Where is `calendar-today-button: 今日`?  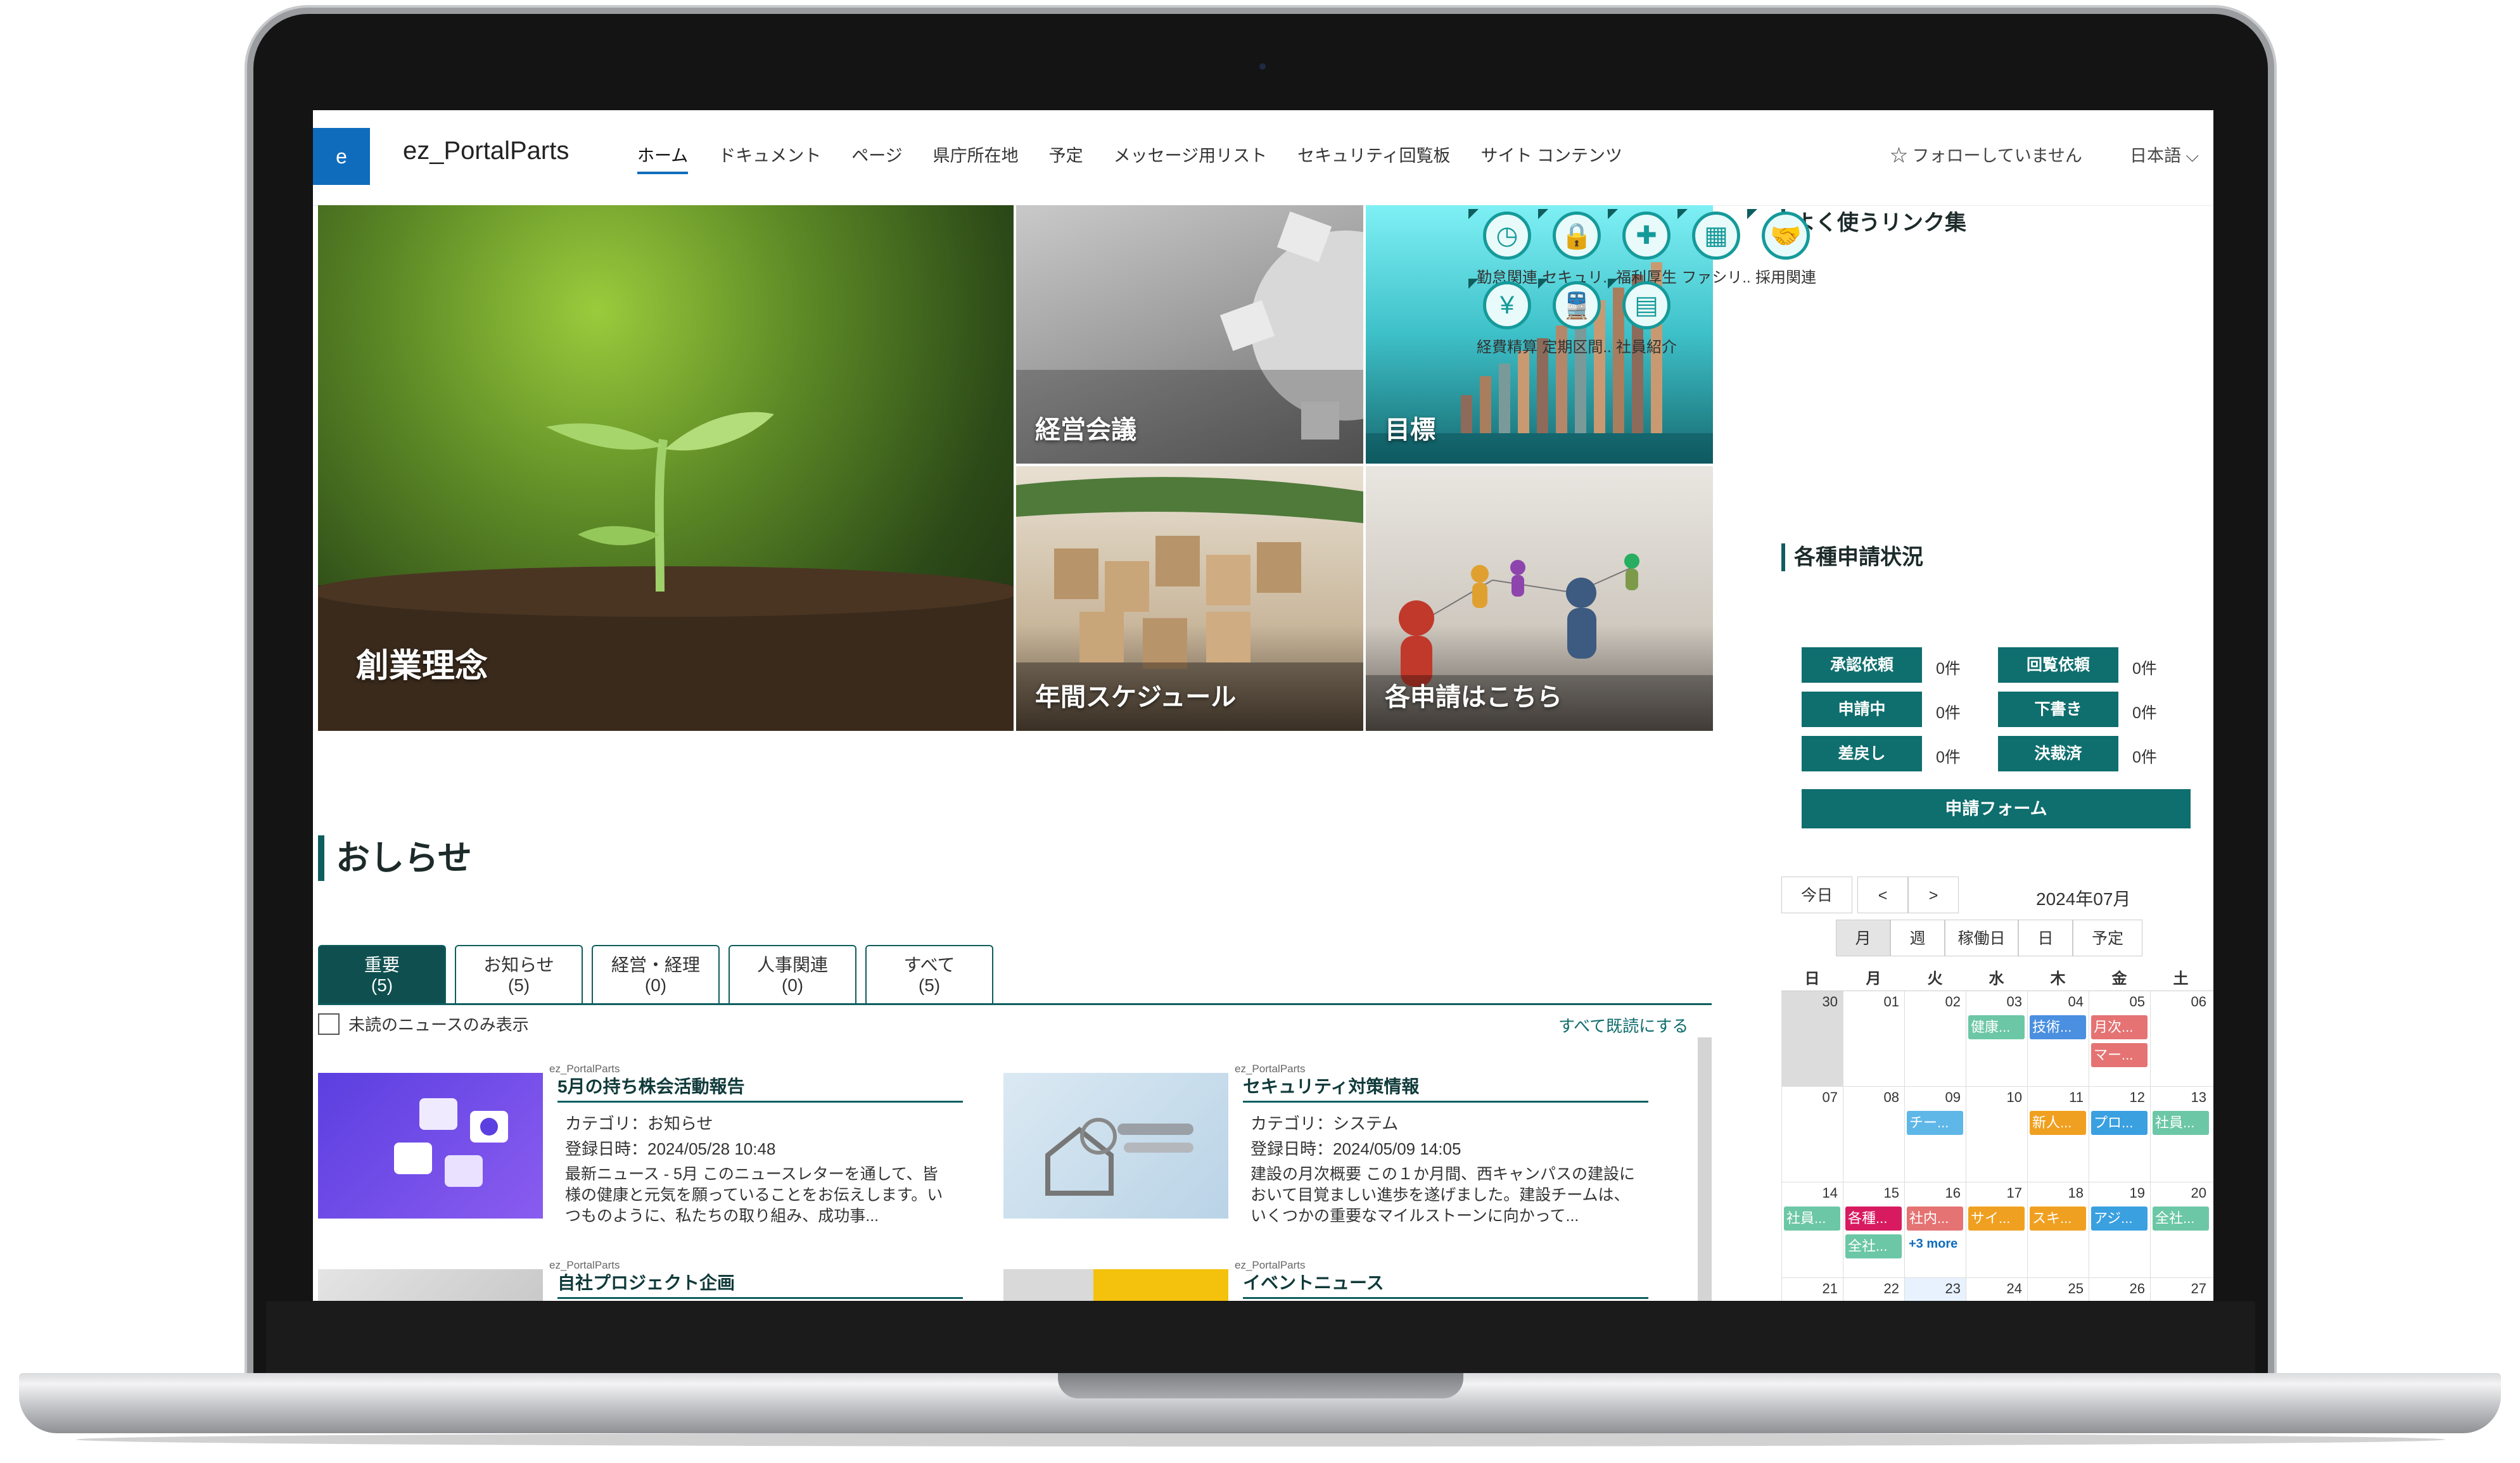 calendar-today-button: 今日 is located at coordinates (1816, 895).